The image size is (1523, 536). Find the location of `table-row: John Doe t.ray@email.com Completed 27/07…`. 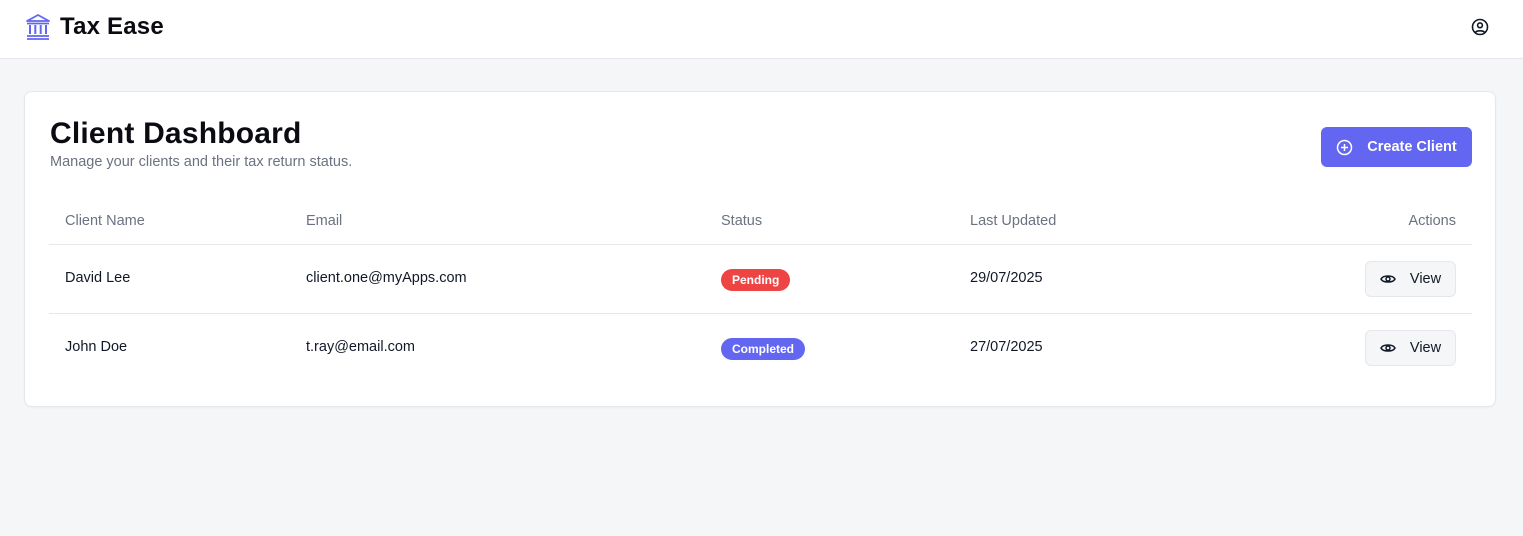

table-row: John Doe t.ray@email.com Completed 27/07… is located at coordinates (760, 348).